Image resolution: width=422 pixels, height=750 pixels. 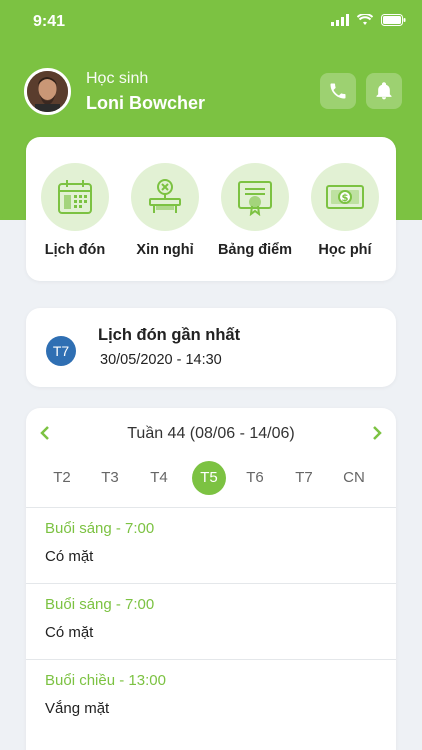 I want to click on menu-pickup-schedule: Lịch đón, so click(x=75, y=210).